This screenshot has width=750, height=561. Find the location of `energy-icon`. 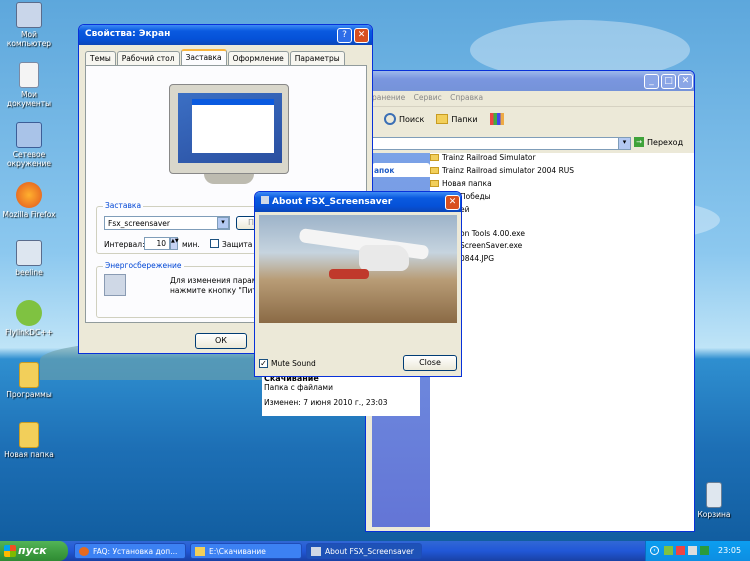

energy-icon is located at coordinates (115, 285).